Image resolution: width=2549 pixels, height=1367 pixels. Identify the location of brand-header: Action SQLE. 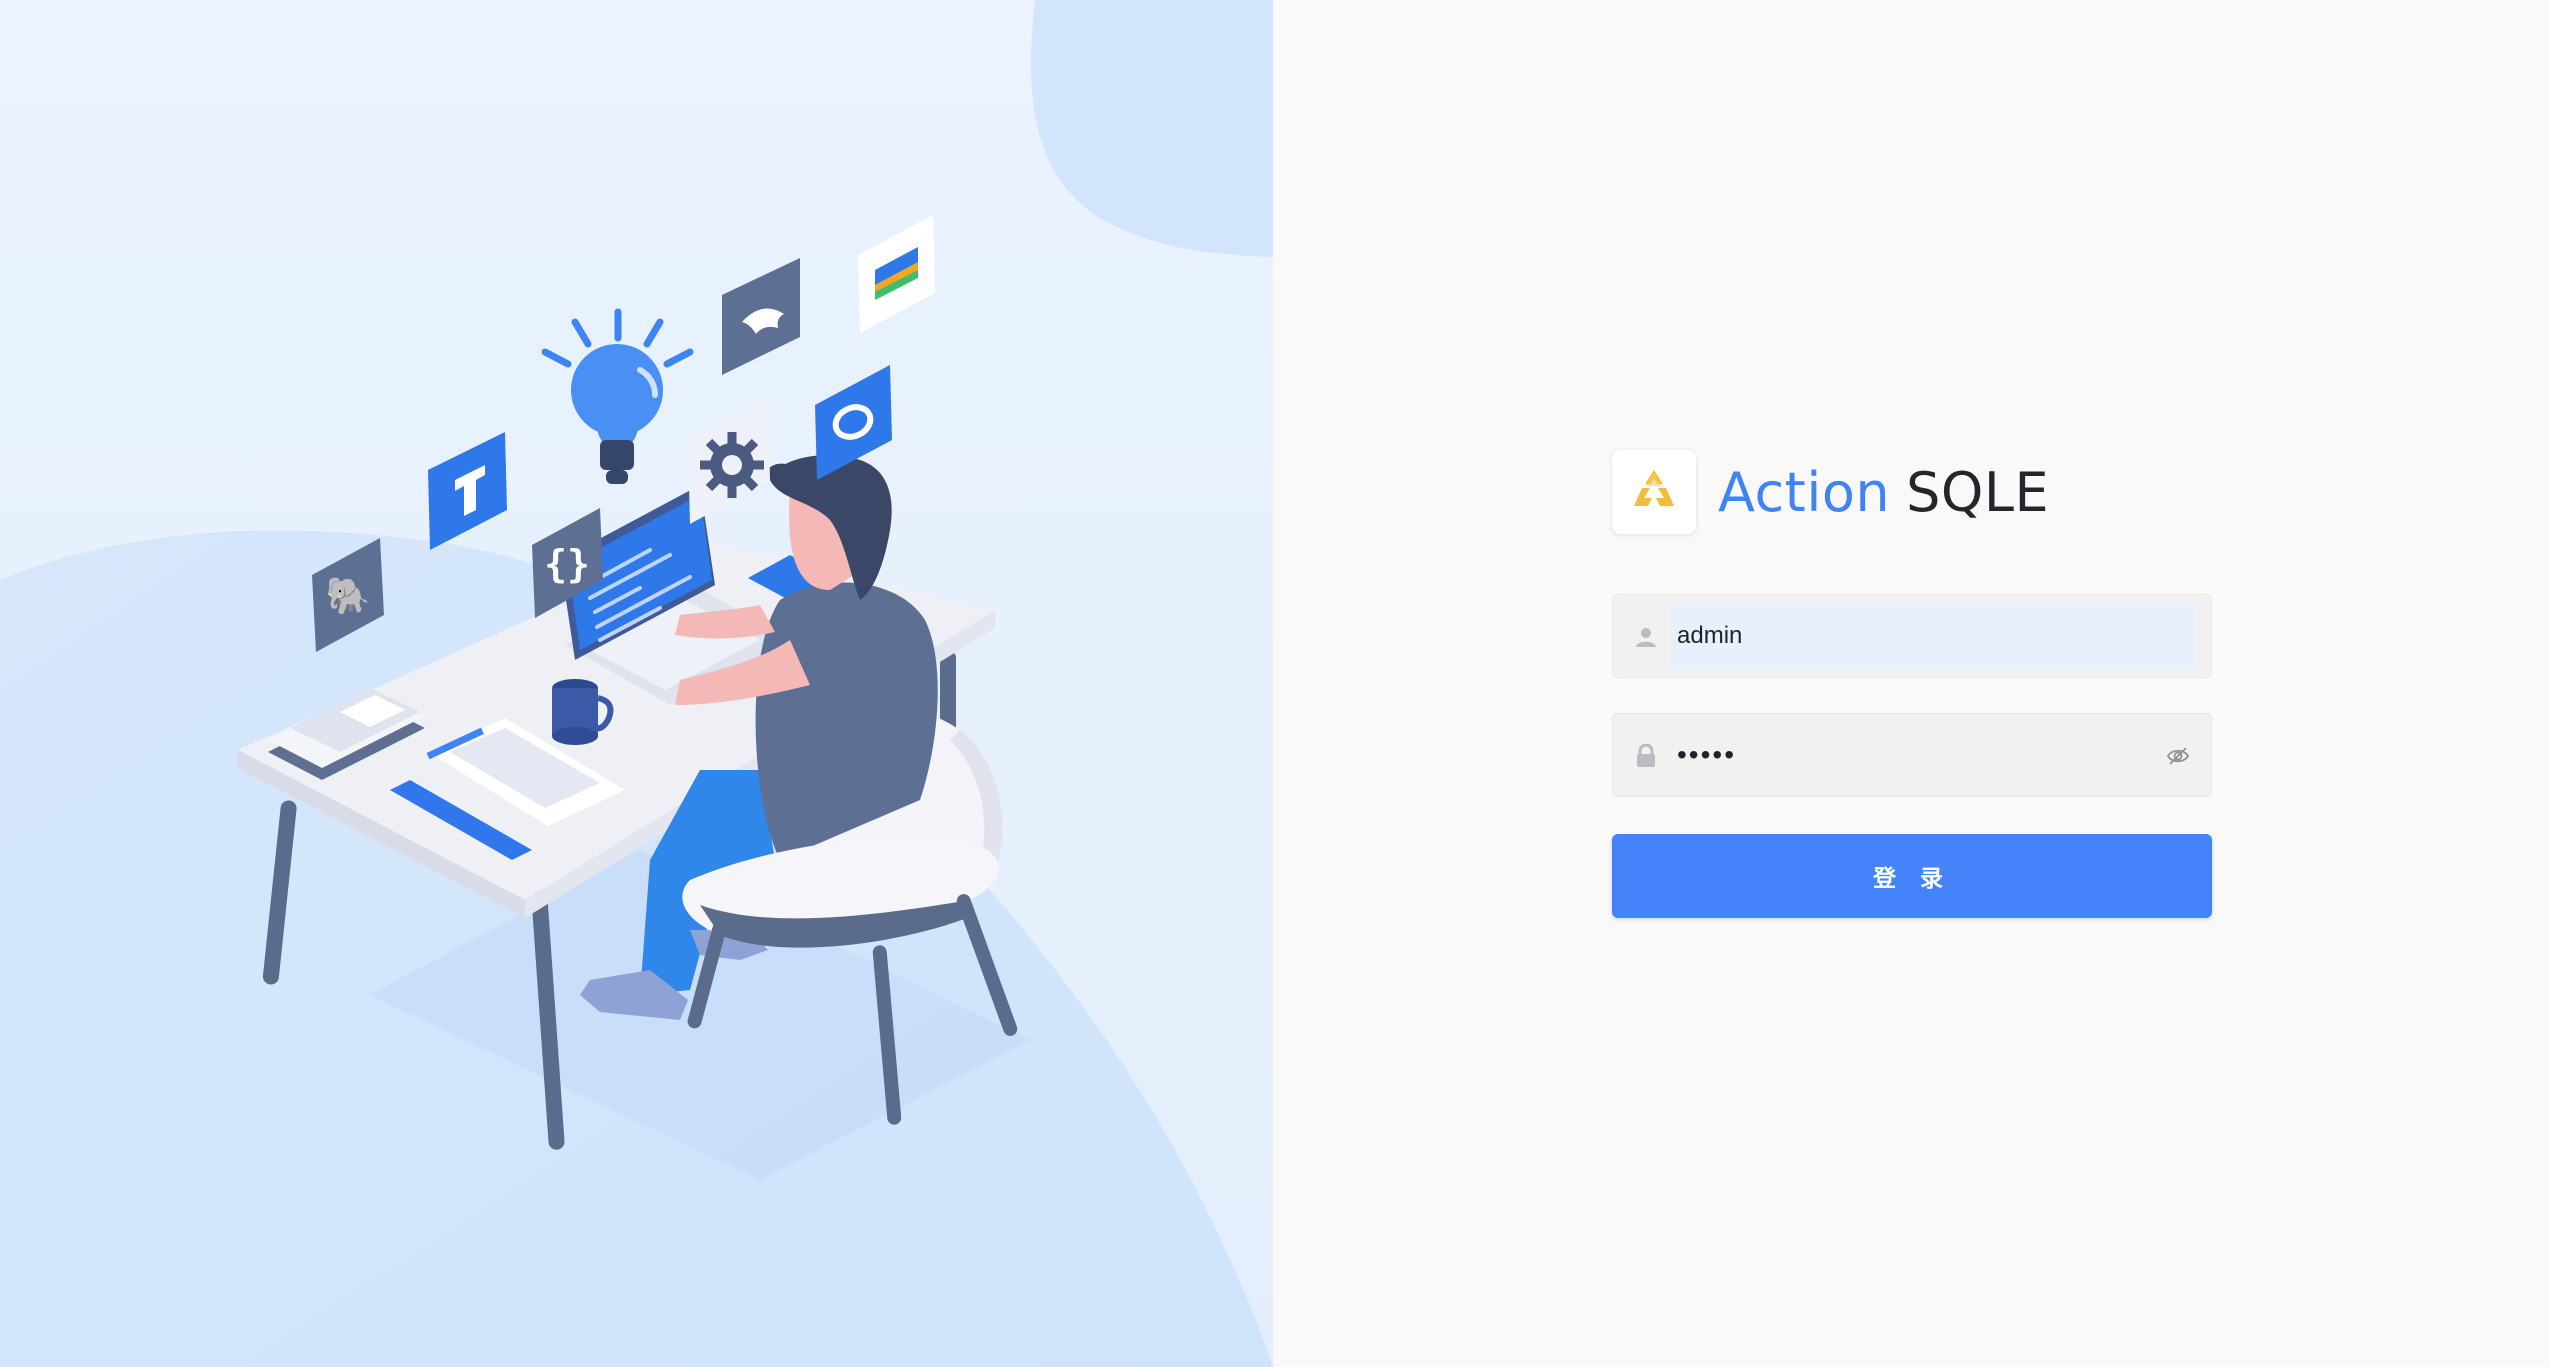
(1830, 492).